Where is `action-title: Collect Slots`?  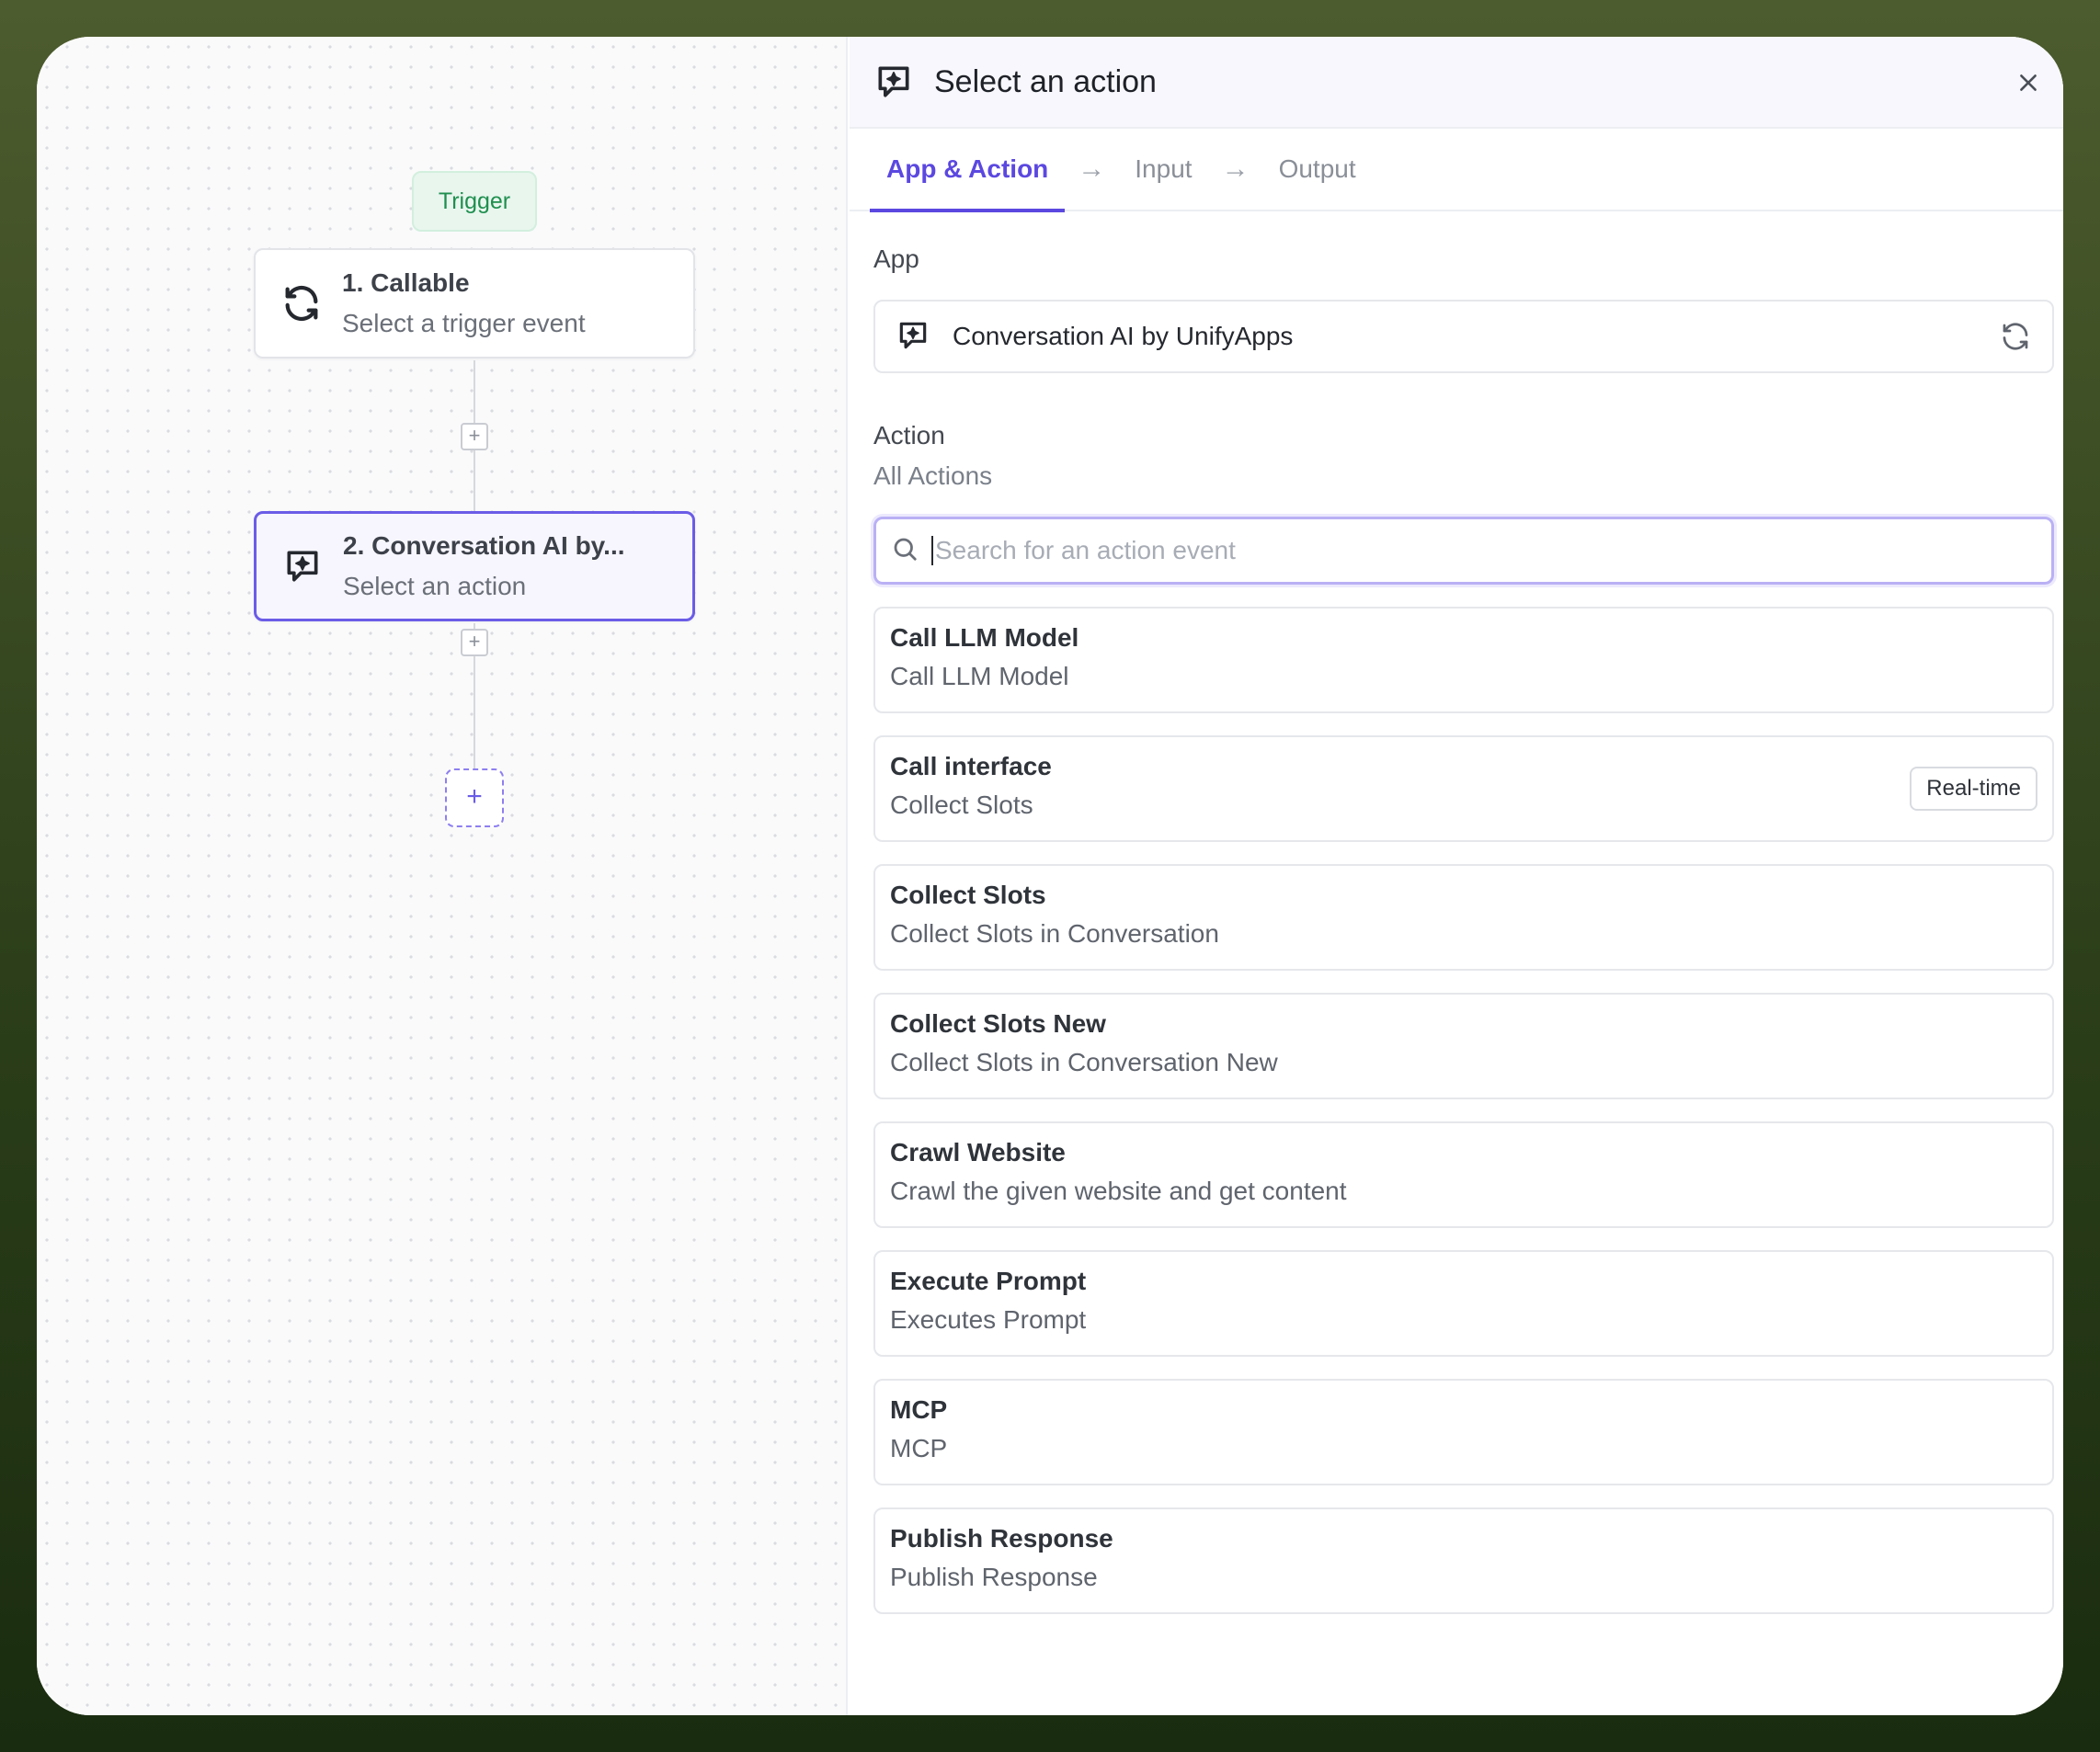
action-title: Collect Slots is located at coordinates (968, 895).